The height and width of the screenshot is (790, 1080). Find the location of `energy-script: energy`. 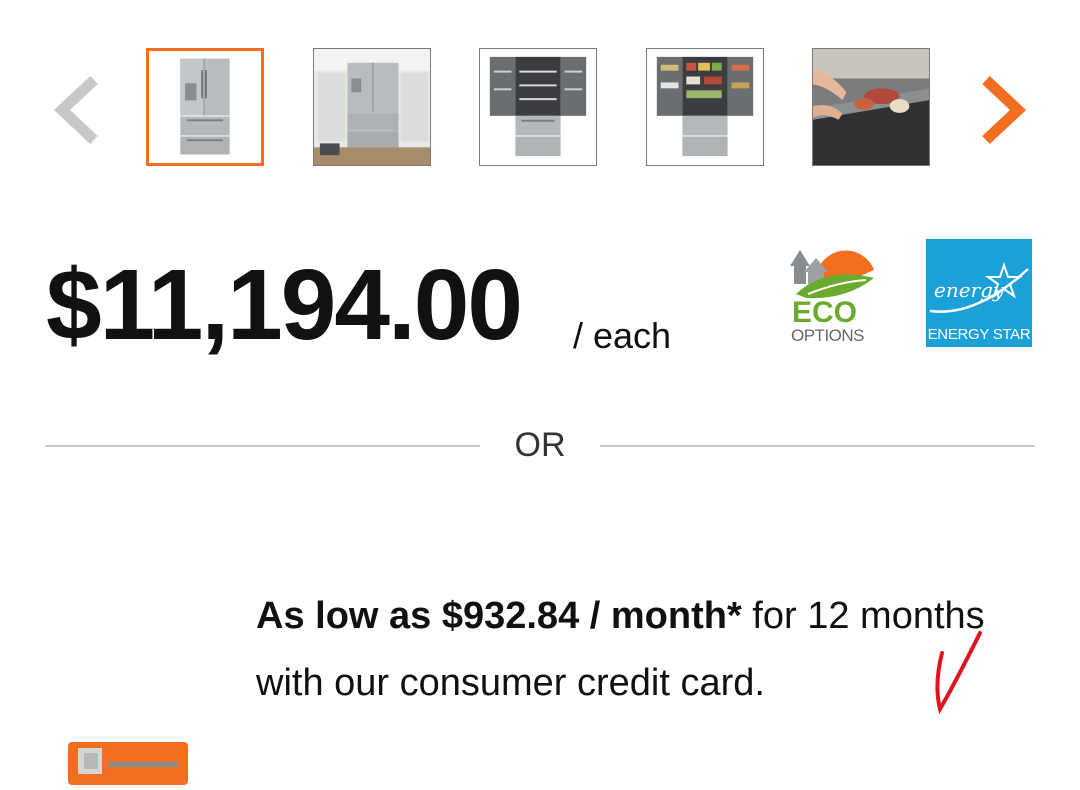

energy-script: energy is located at coordinates (969, 290).